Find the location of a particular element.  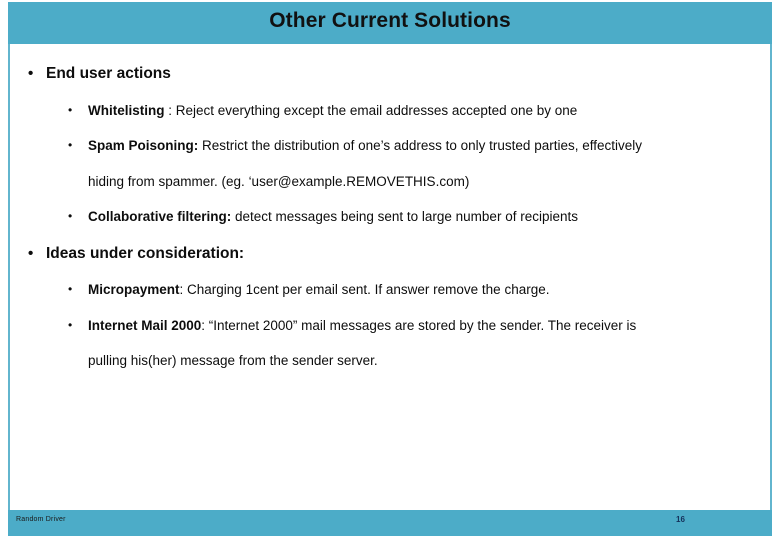

list-item-lead: Spam Poisoning: is located at coordinates (143, 145).